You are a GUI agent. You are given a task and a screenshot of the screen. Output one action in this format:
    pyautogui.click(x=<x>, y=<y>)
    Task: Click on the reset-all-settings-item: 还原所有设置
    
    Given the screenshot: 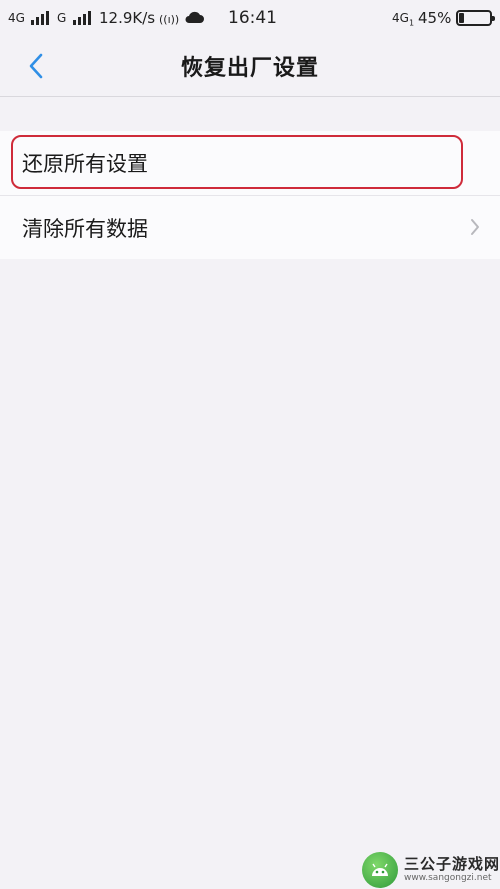 What is the action you would take?
    pyautogui.click(x=250, y=163)
    